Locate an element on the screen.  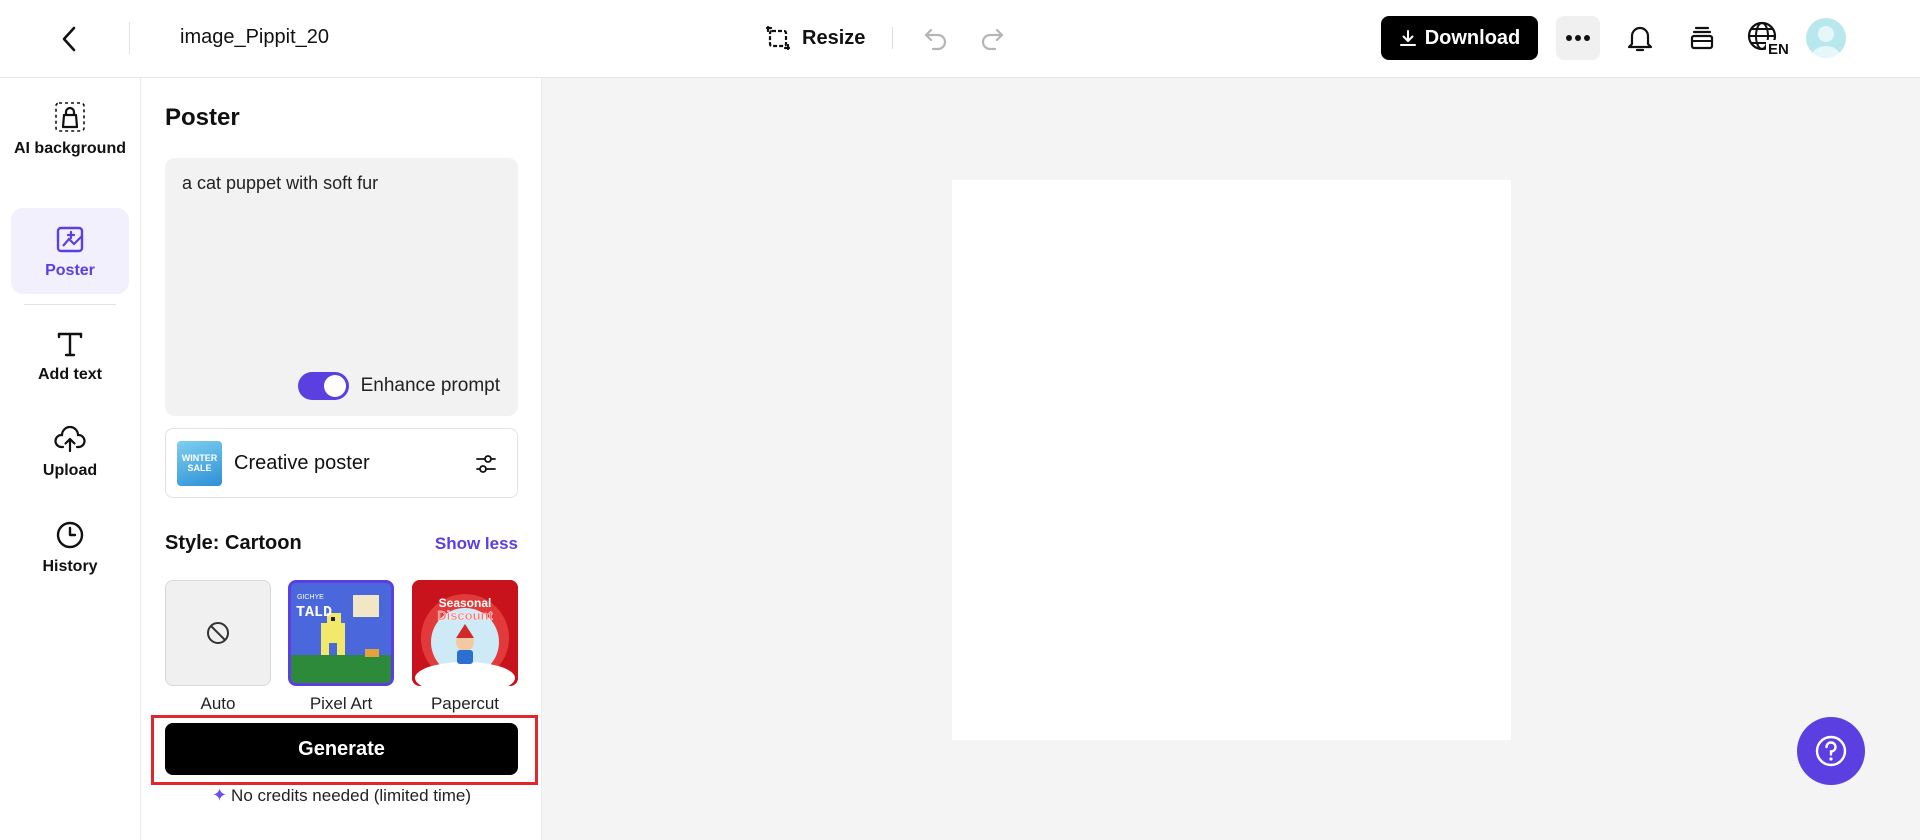
question-icon is located at coordinates (1831, 751).